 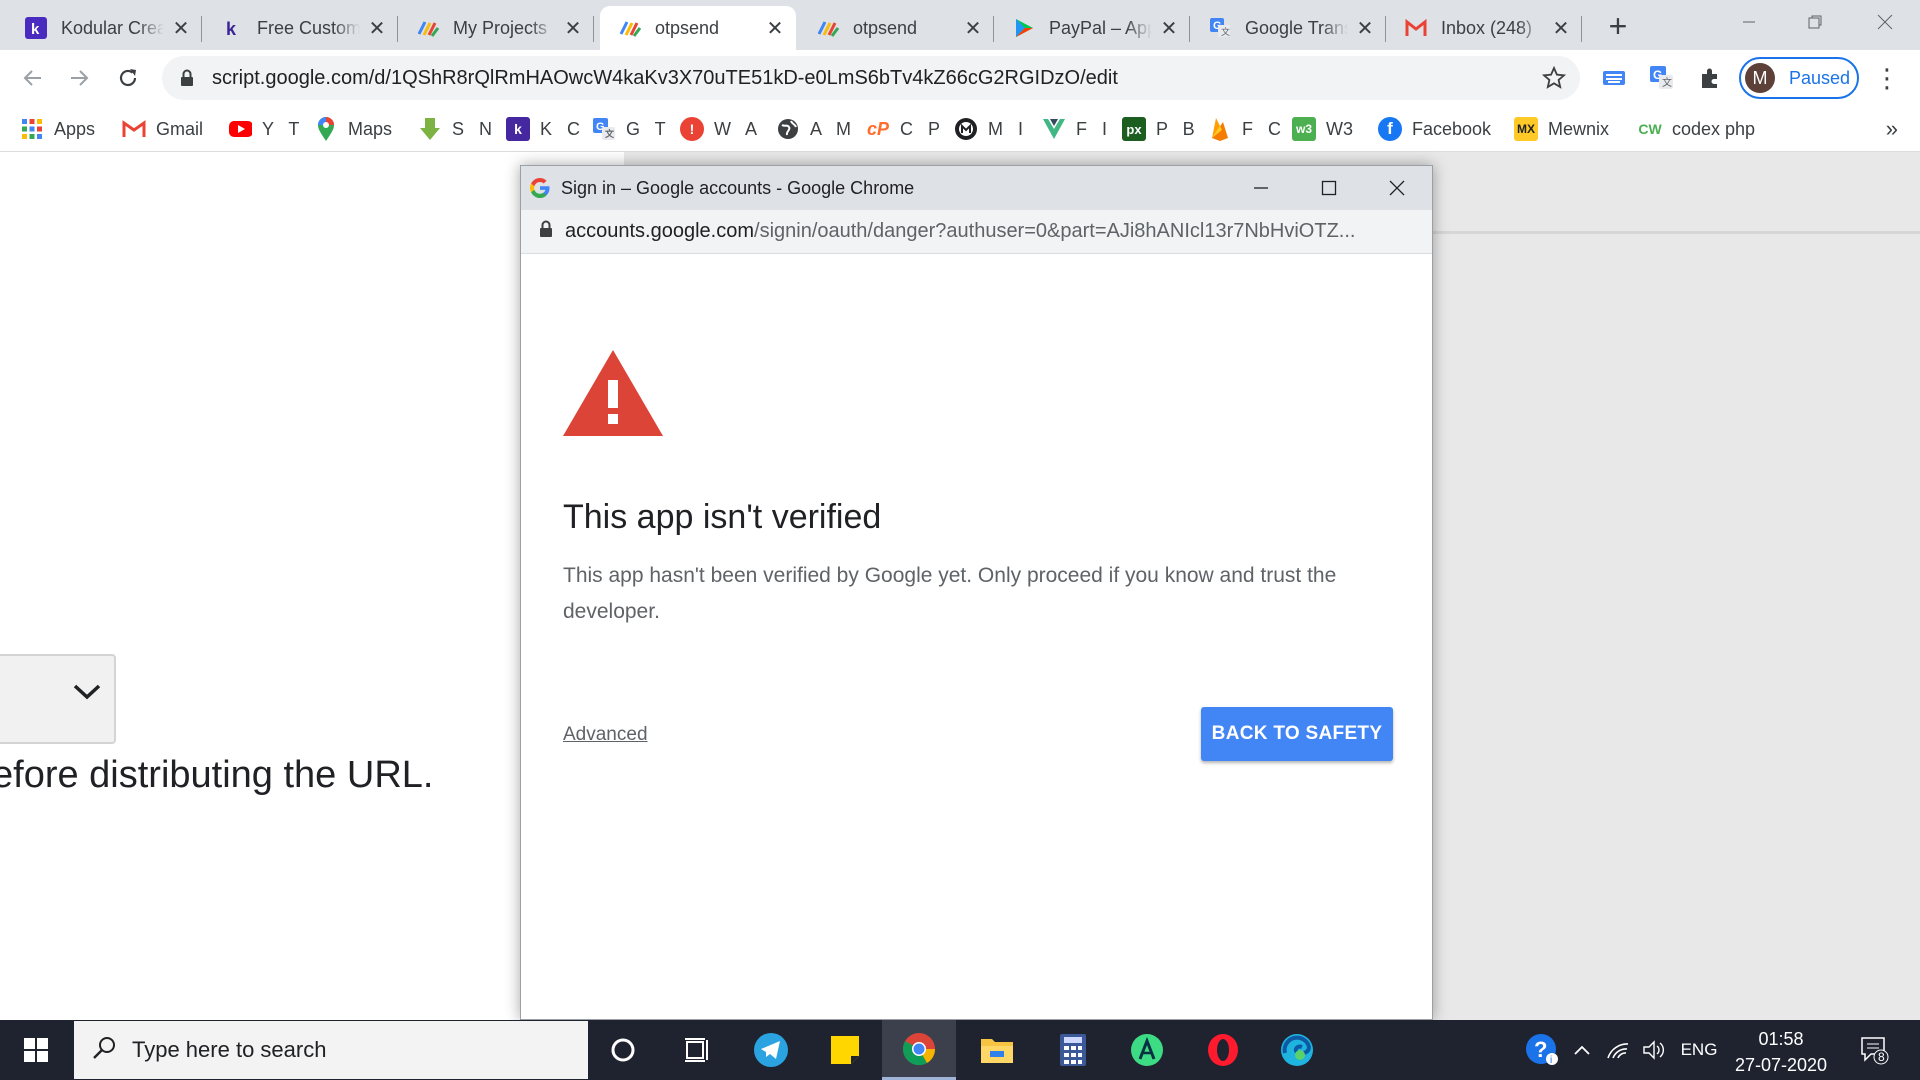 I want to click on show-hidden-icons-chevron-icon, so click(x=1582, y=1050).